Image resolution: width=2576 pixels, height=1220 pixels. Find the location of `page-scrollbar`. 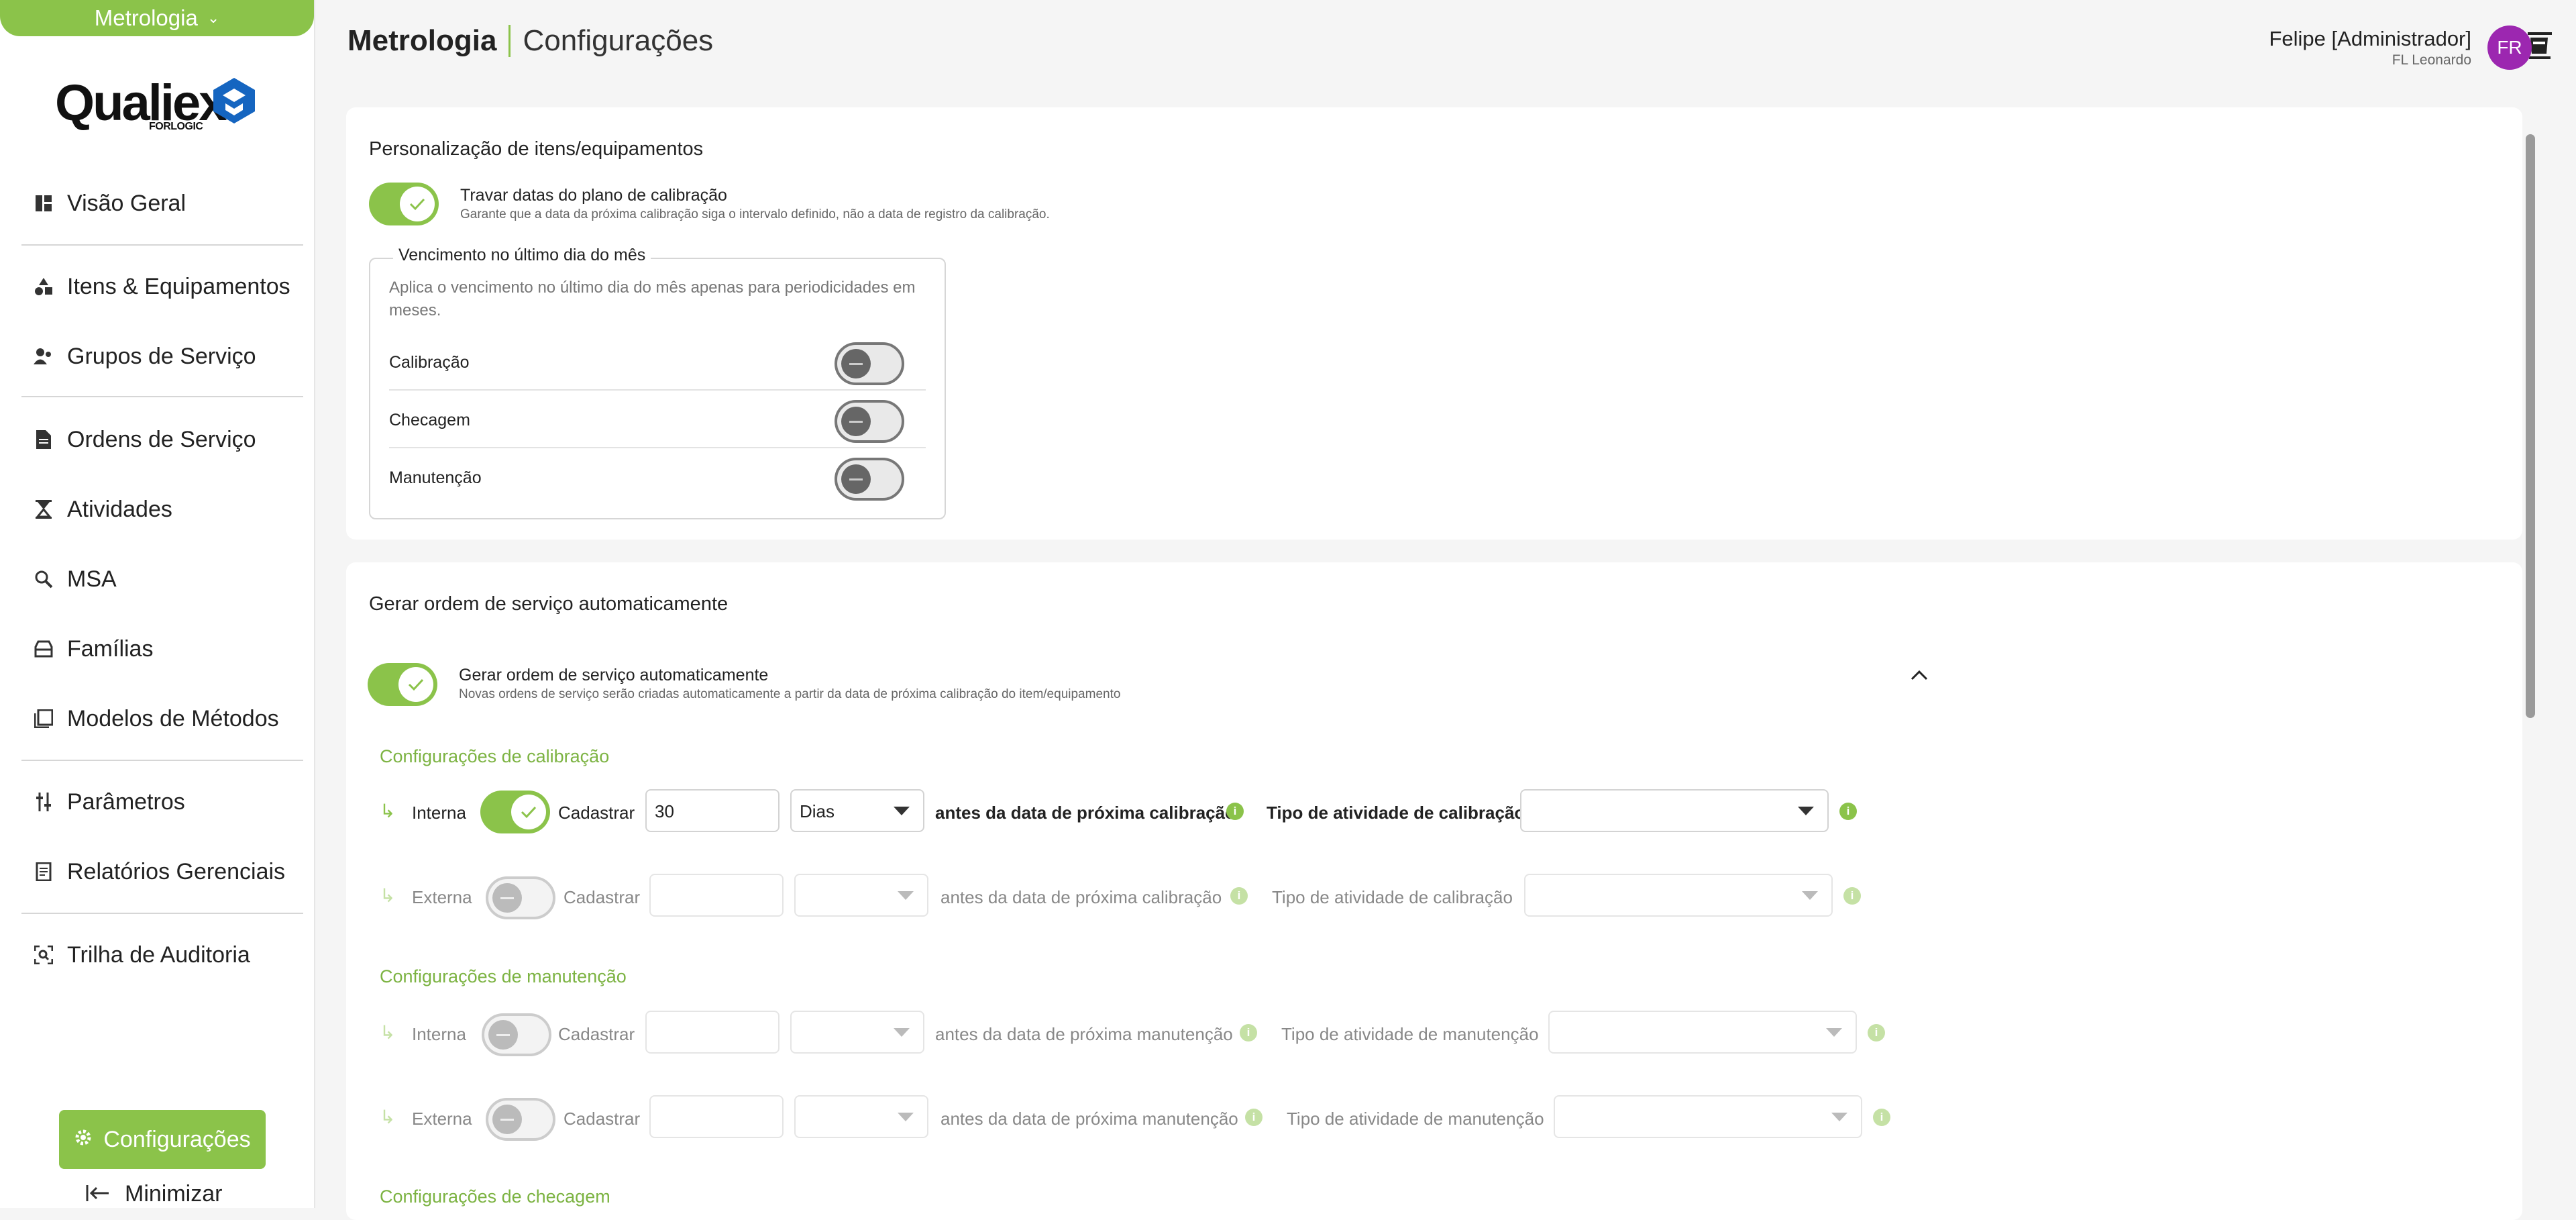

page-scrollbar is located at coordinates (2530, 664).